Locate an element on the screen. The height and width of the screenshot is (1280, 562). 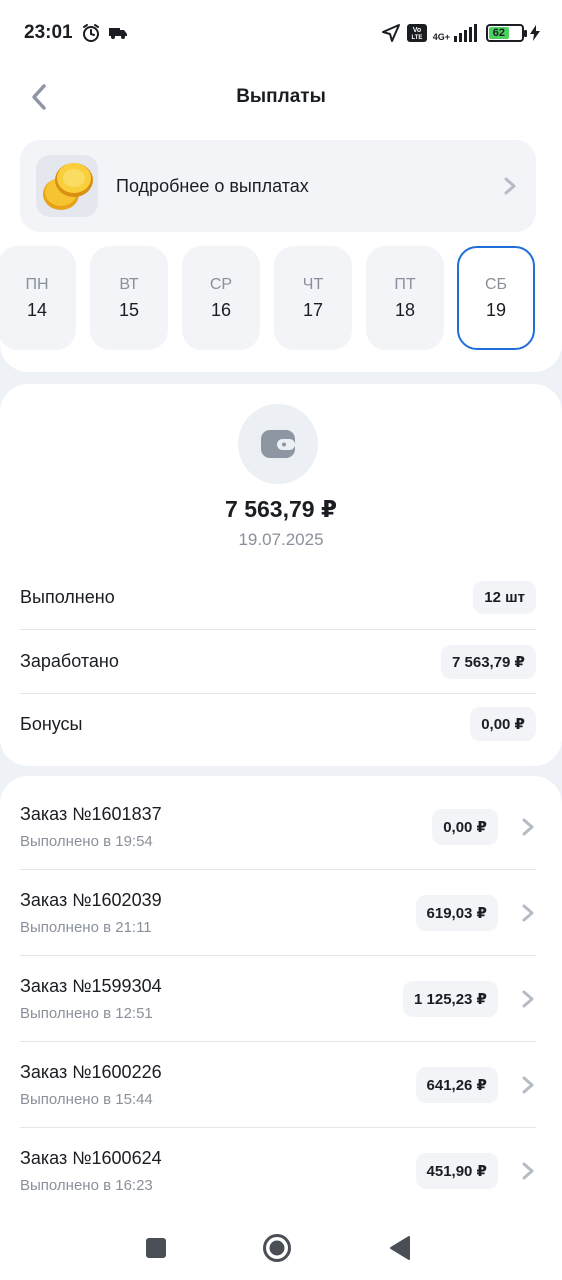
volte-icon: Vo LTE is located at coordinates (416, 33).